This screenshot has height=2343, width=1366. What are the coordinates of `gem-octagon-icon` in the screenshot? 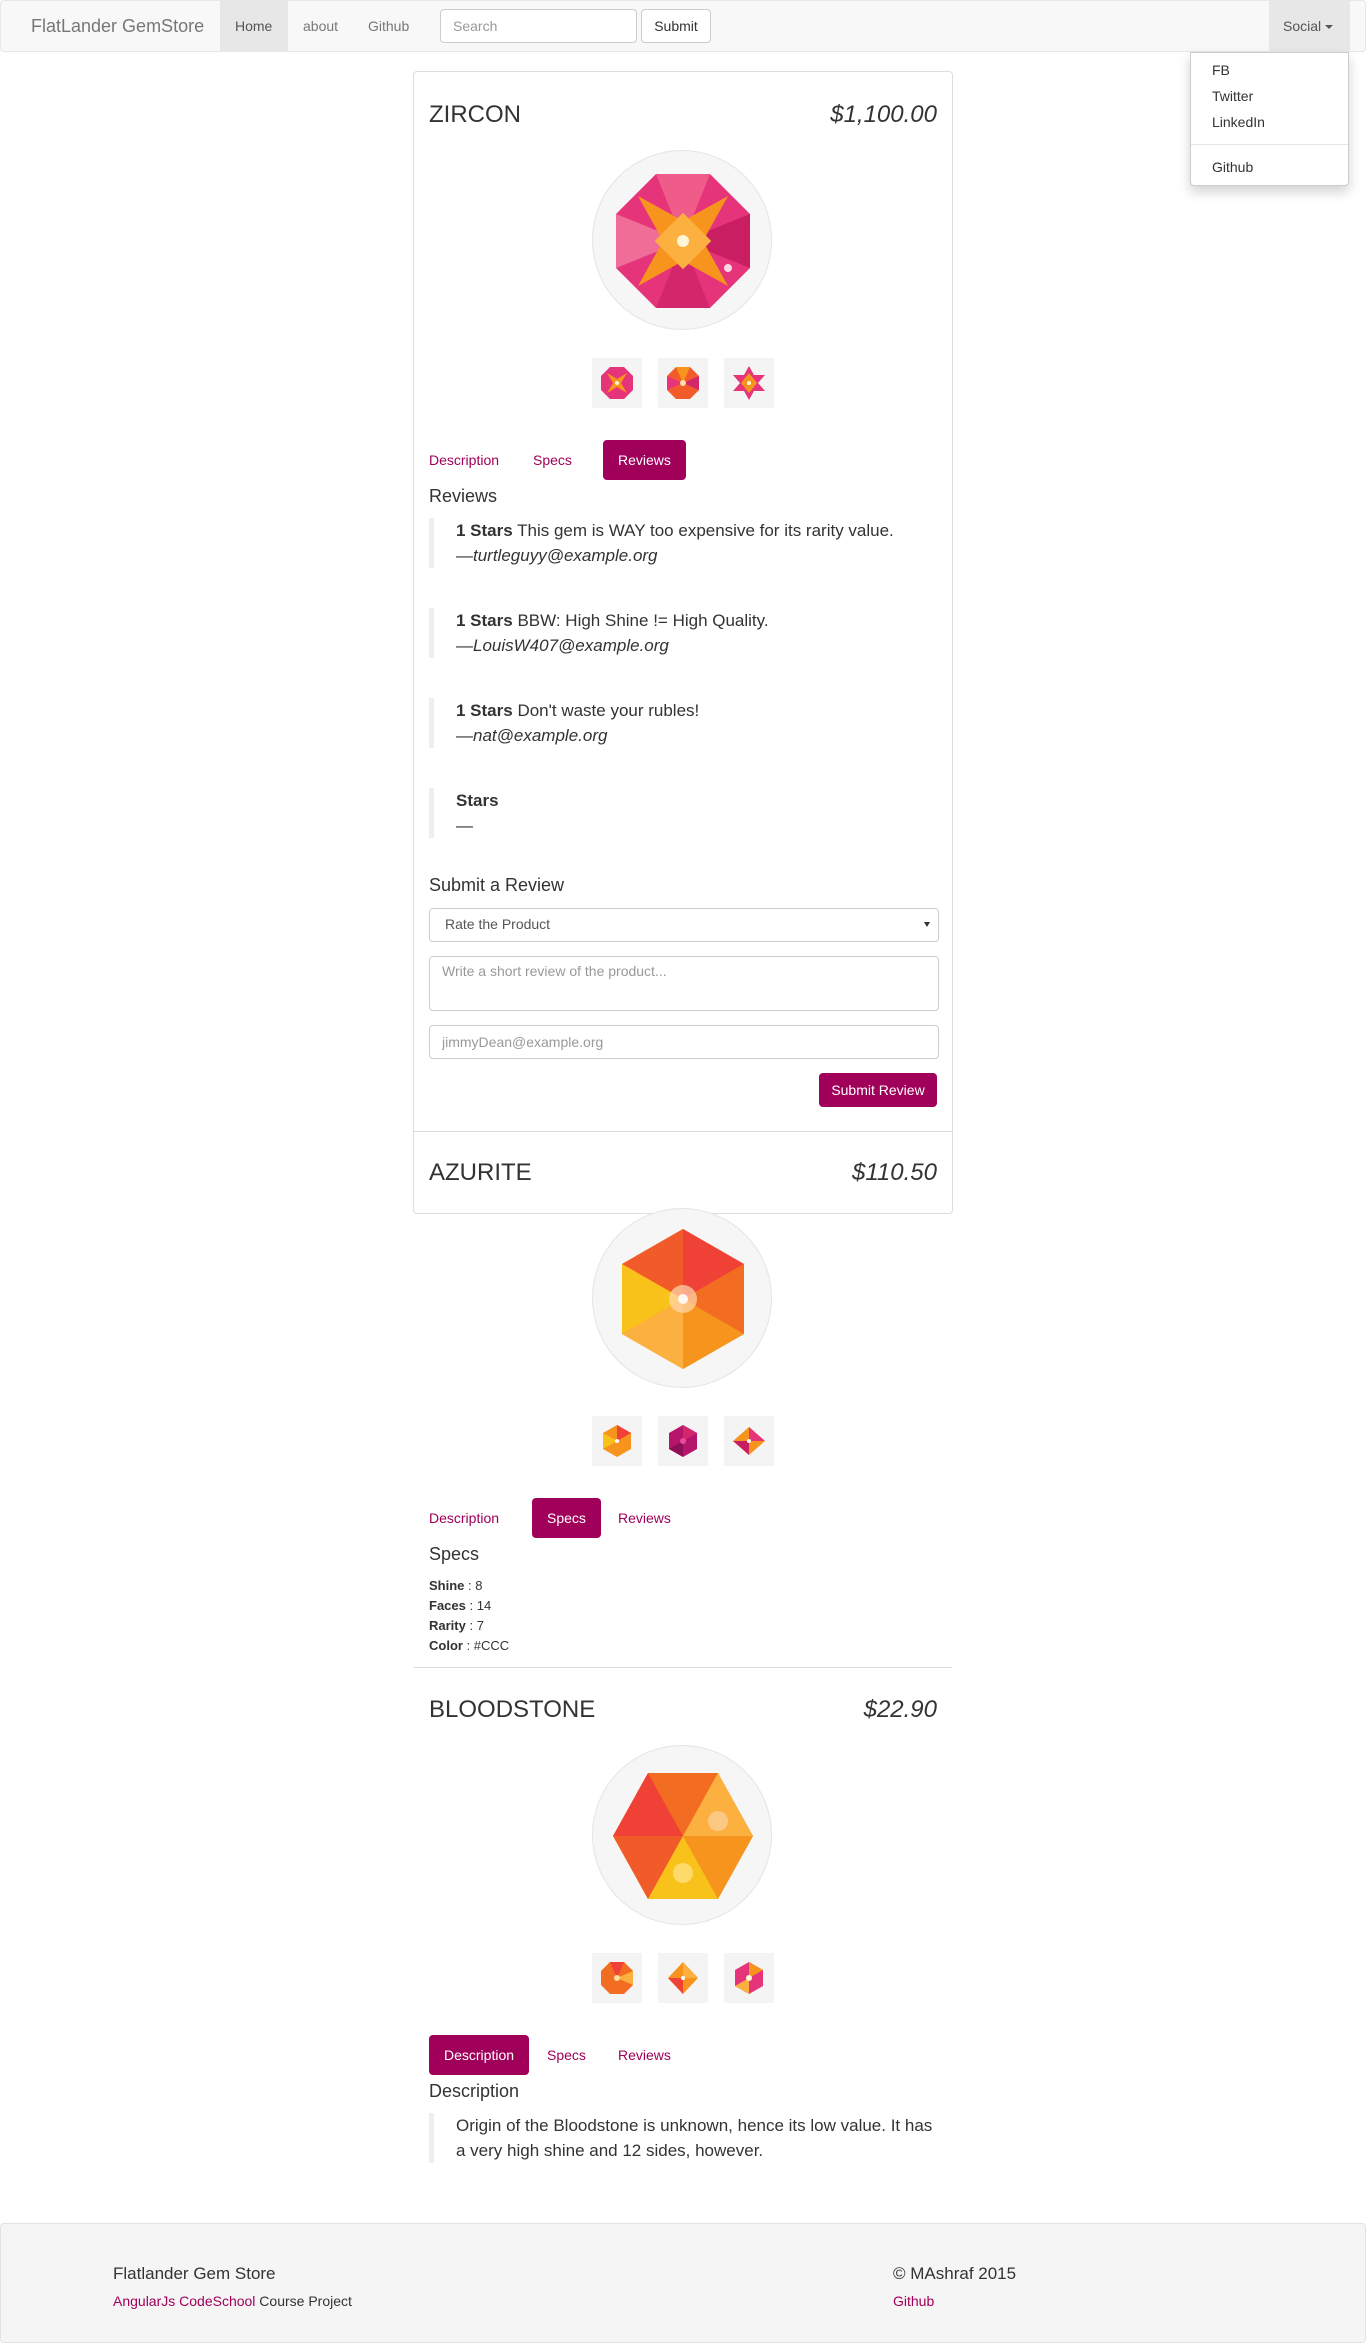 It's located at (683, 241).